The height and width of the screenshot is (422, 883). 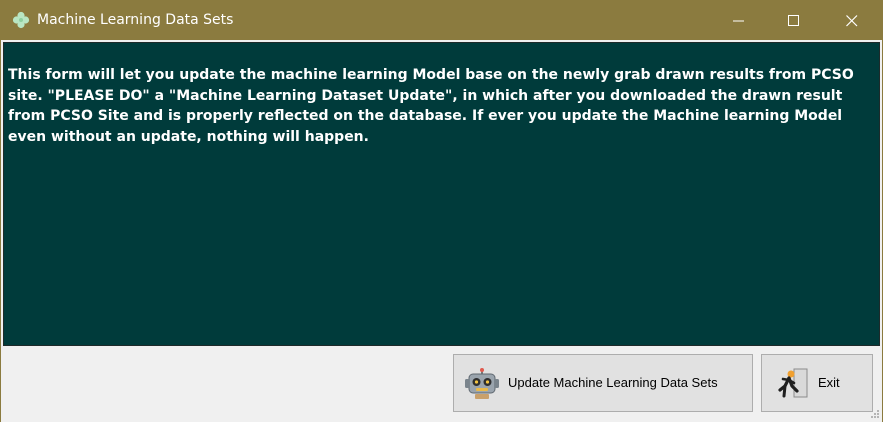 What do you see at coordinates (482, 383) in the screenshot?
I see `robot-icon` at bounding box center [482, 383].